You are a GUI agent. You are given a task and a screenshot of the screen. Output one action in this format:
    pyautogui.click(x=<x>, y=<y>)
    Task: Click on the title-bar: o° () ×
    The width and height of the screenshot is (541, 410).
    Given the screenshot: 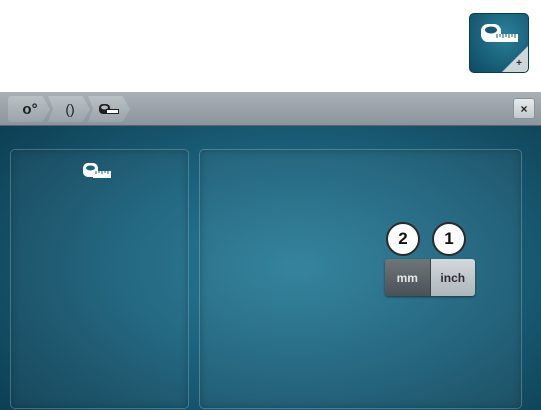 What is the action you would take?
    pyautogui.click(x=270, y=109)
    